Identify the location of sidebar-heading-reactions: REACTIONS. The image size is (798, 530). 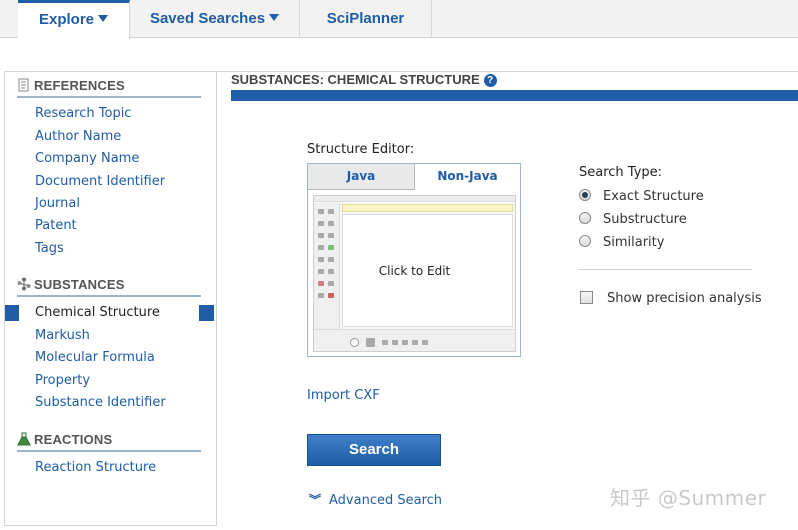
(109, 442).